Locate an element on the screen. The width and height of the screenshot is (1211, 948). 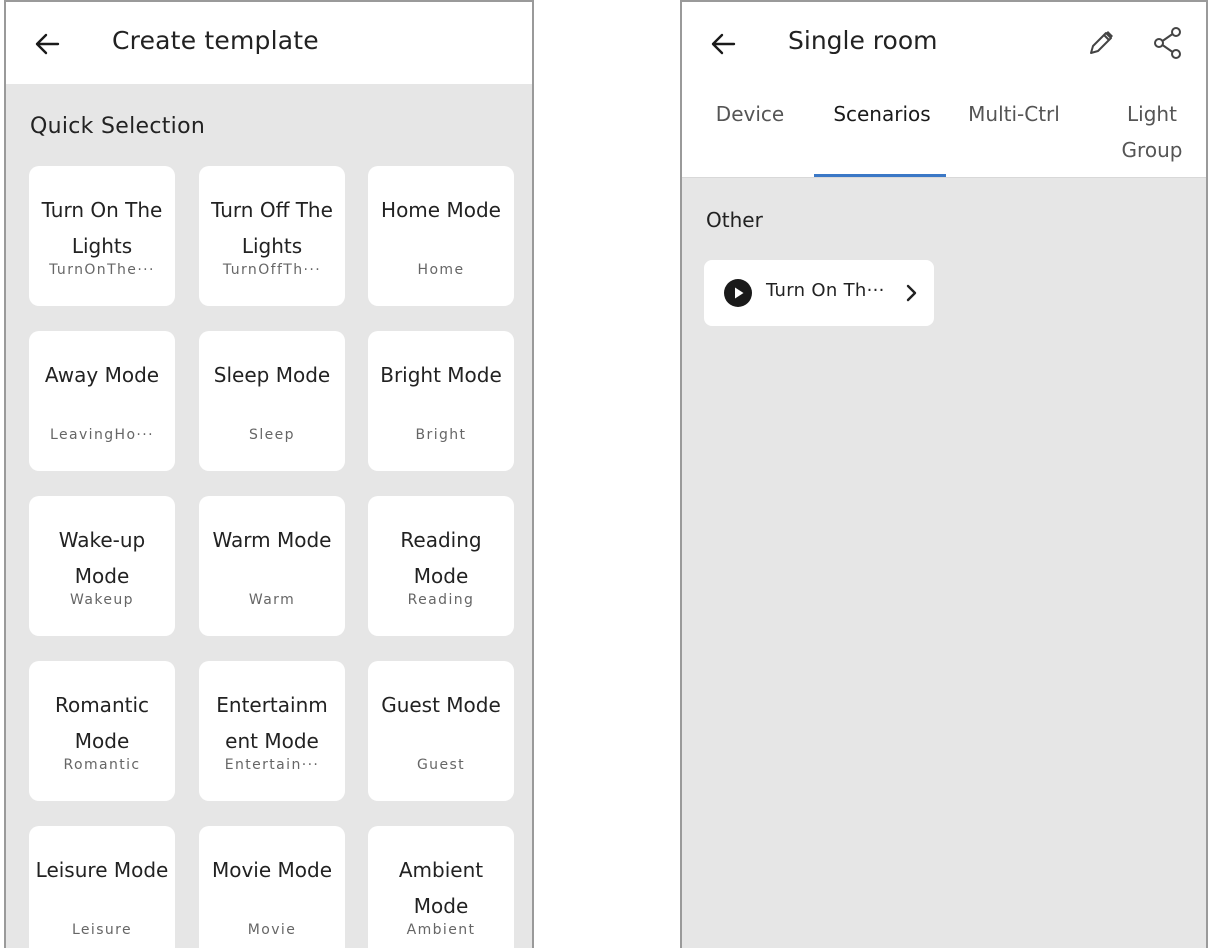
active-tab-indicator is located at coordinates (880, 175).